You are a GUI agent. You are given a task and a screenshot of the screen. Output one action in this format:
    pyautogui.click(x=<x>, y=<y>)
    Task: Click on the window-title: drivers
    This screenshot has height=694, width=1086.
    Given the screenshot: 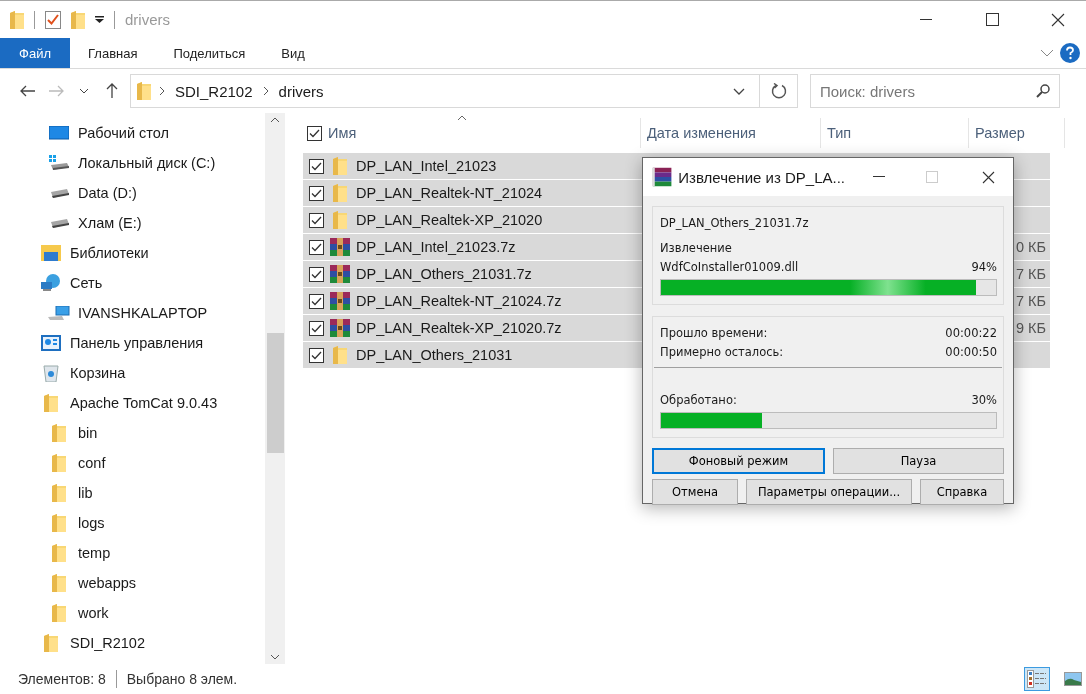 What is the action you would take?
    pyautogui.click(x=147, y=19)
    